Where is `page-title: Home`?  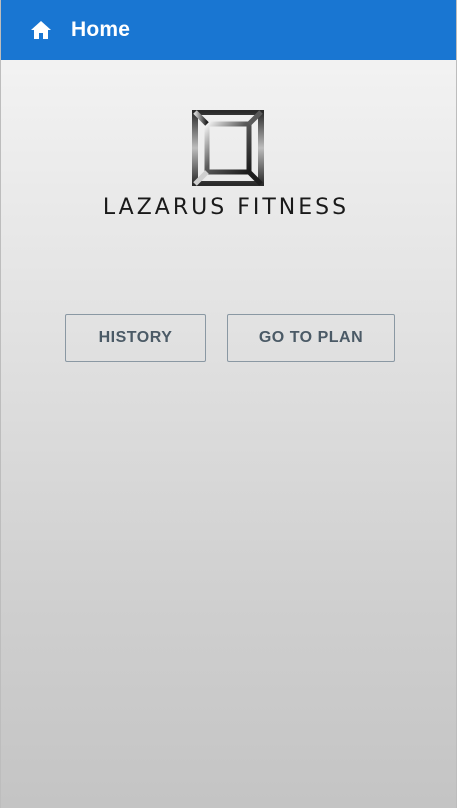 page-title: Home is located at coordinates (101, 29).